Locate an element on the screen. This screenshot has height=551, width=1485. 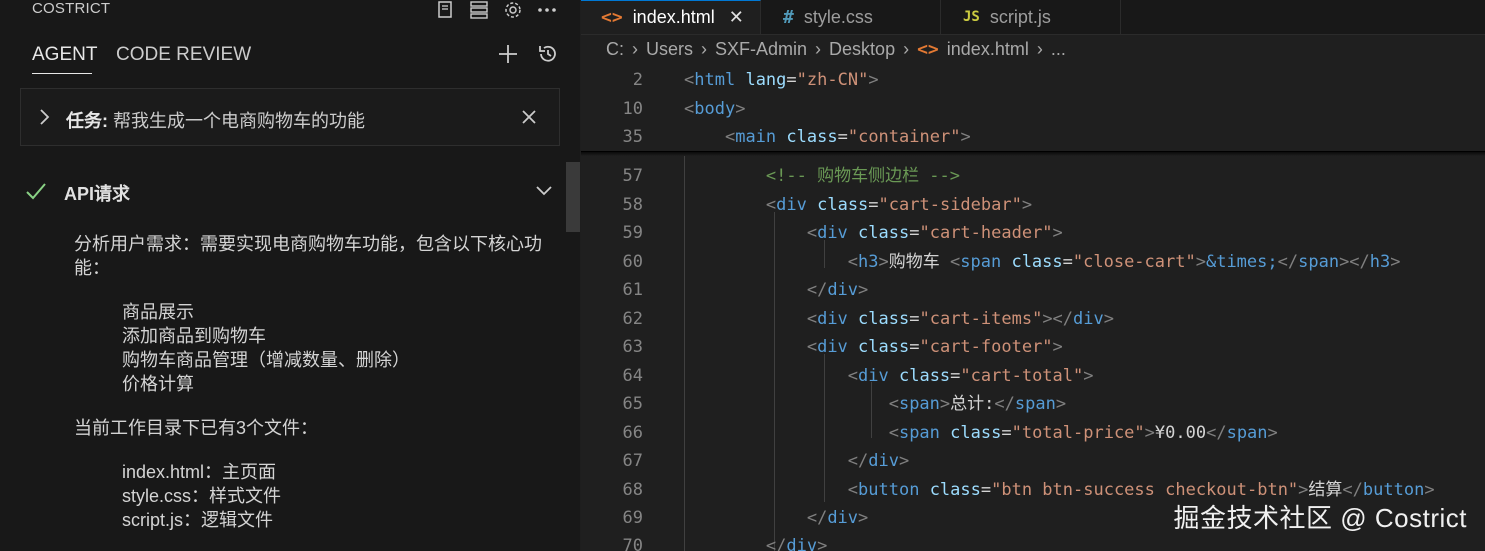
code-text: <span>总计:</span> is located at coordinates (977, 404).